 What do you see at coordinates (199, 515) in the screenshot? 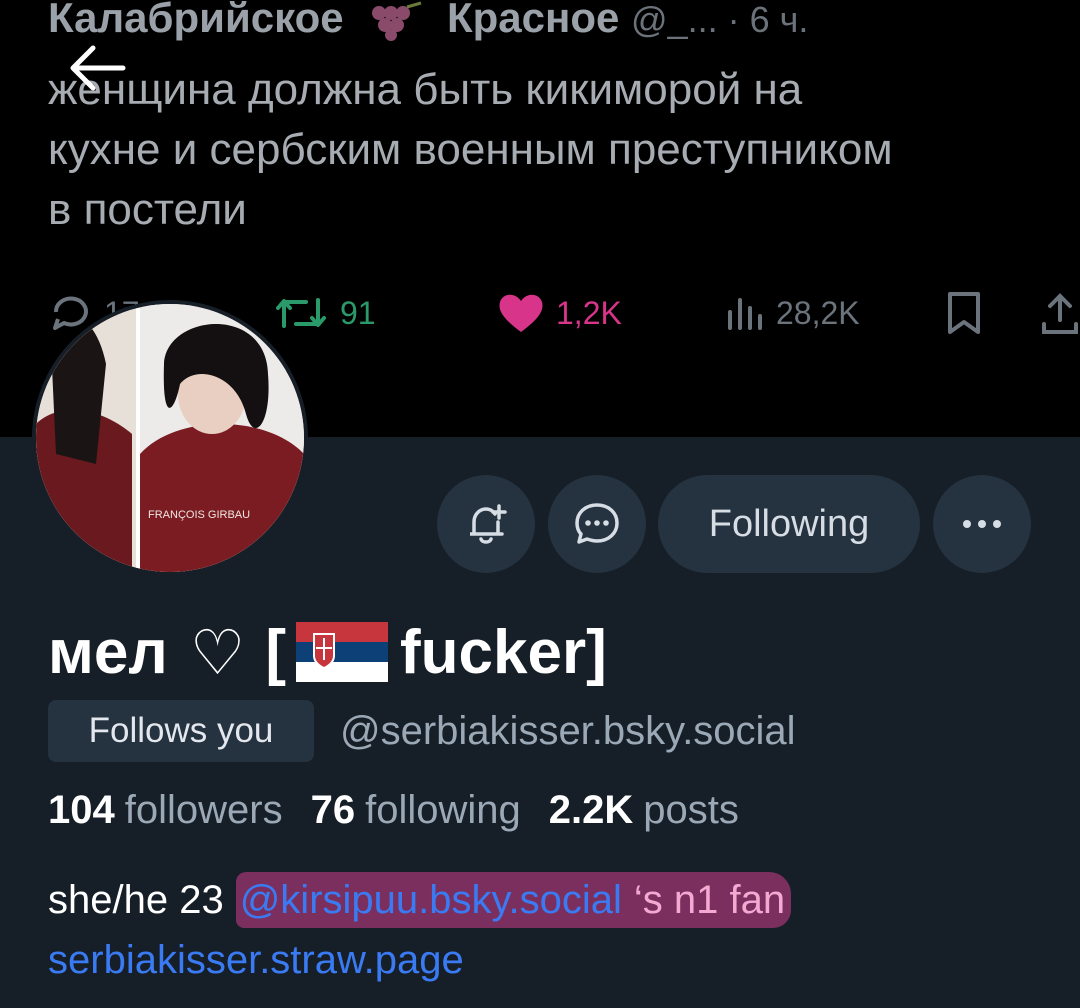
I see `svg-text: FRANÇOIS GIRBAU` at bounding box center [199, 515].